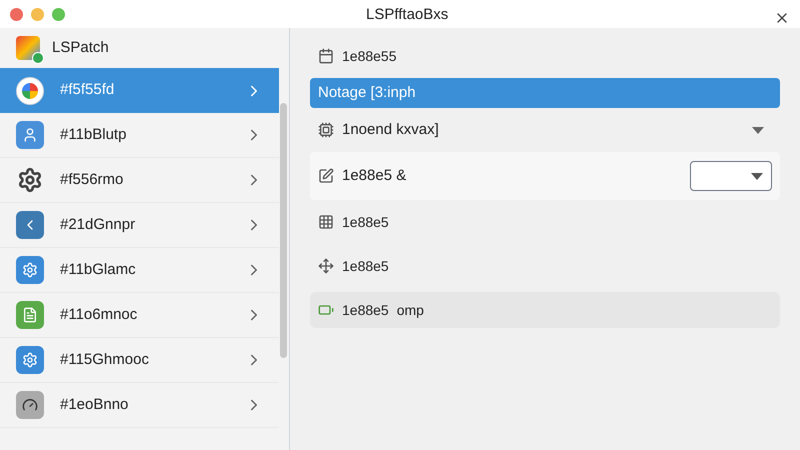 Image resolution: width=800 pixels, height=450 pixels. I want to click on window-title: LSPfftaoBxs, so click(407, 15).